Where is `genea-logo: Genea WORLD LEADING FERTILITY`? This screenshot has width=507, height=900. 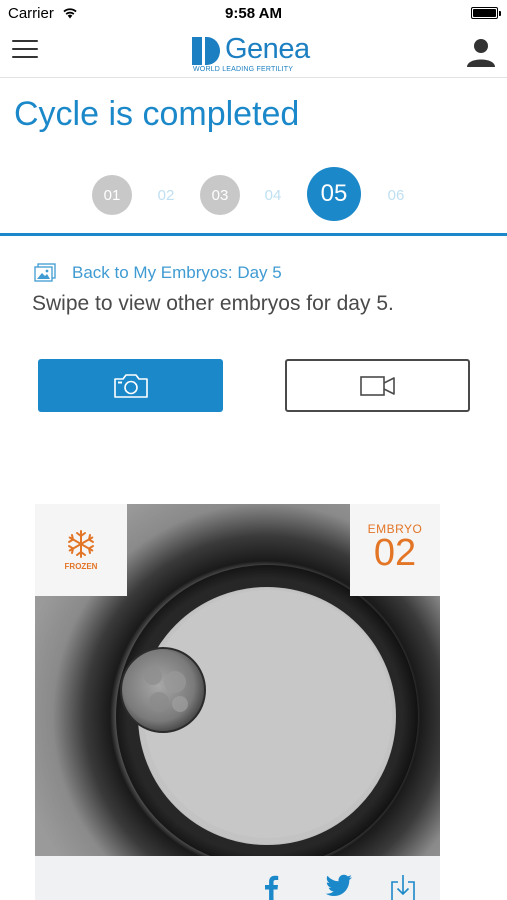
genea-logo: Genea WORLD LEADING FERTILITY is located at coordinates (255, 54).